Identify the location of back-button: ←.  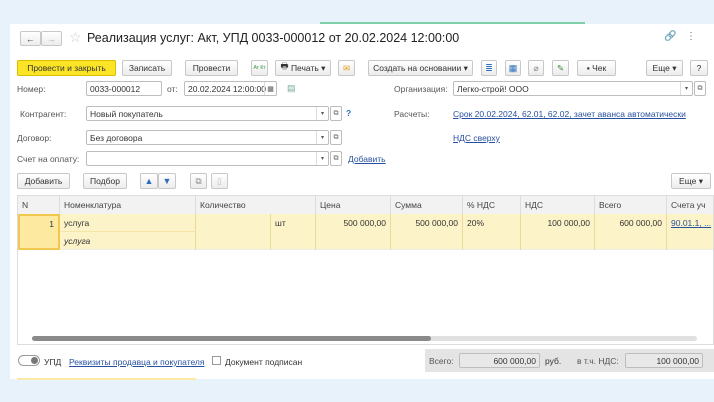
(30, 38).